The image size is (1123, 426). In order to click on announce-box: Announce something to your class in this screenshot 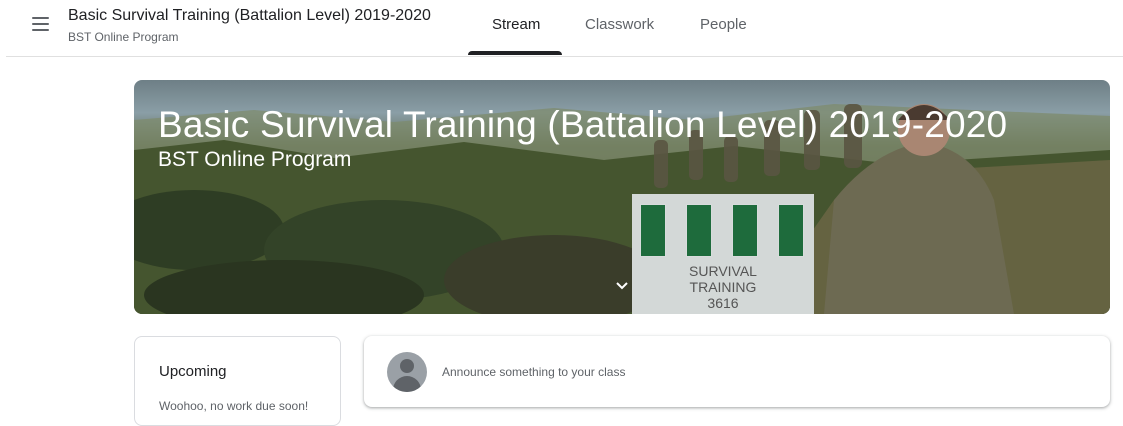, I will do `click(737, 371)`.